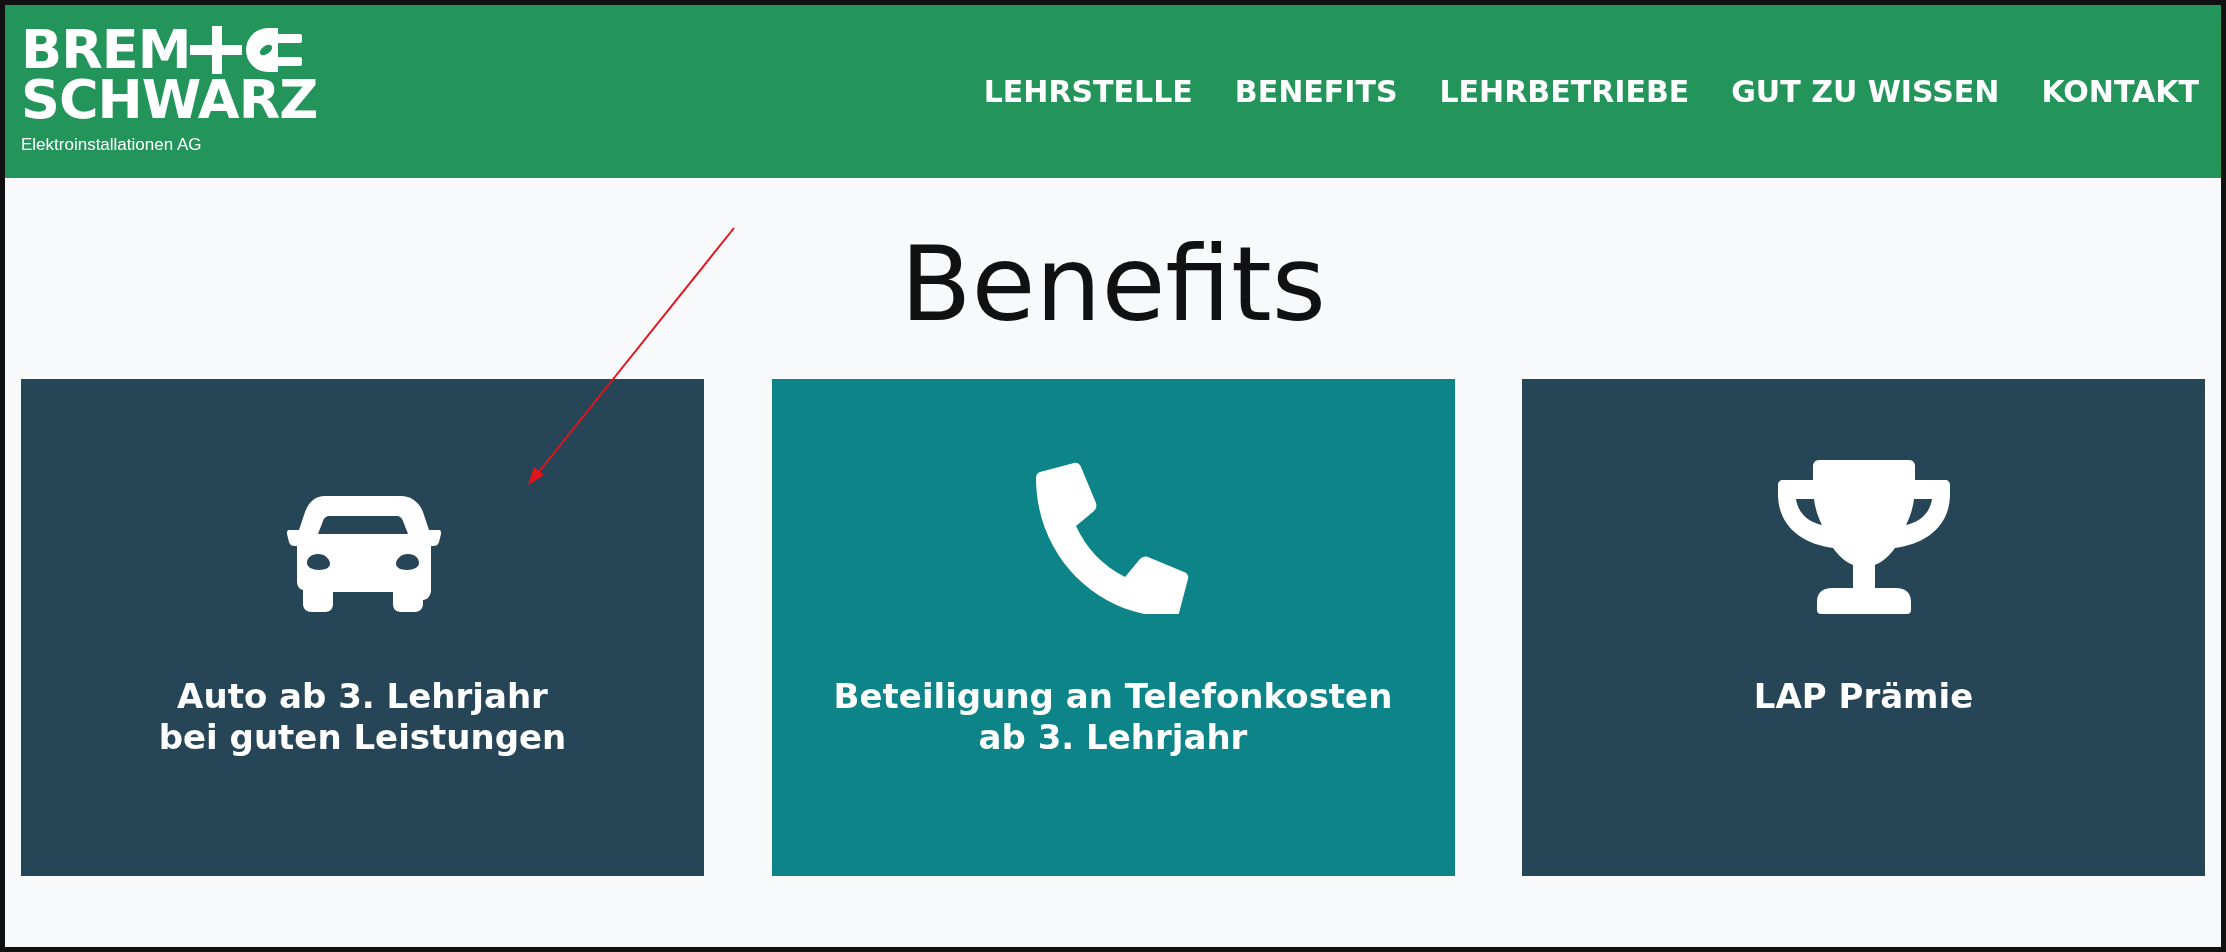 The height and width of the screenshot is (952, 2226). I want to click on benefit-text: LAP Prämie, so click(1863, 696).